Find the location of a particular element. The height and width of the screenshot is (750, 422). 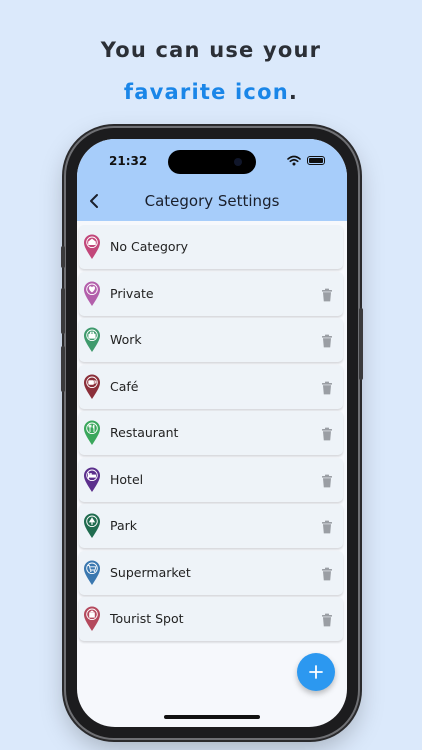

status-icons is located at coordinates (306, 160).